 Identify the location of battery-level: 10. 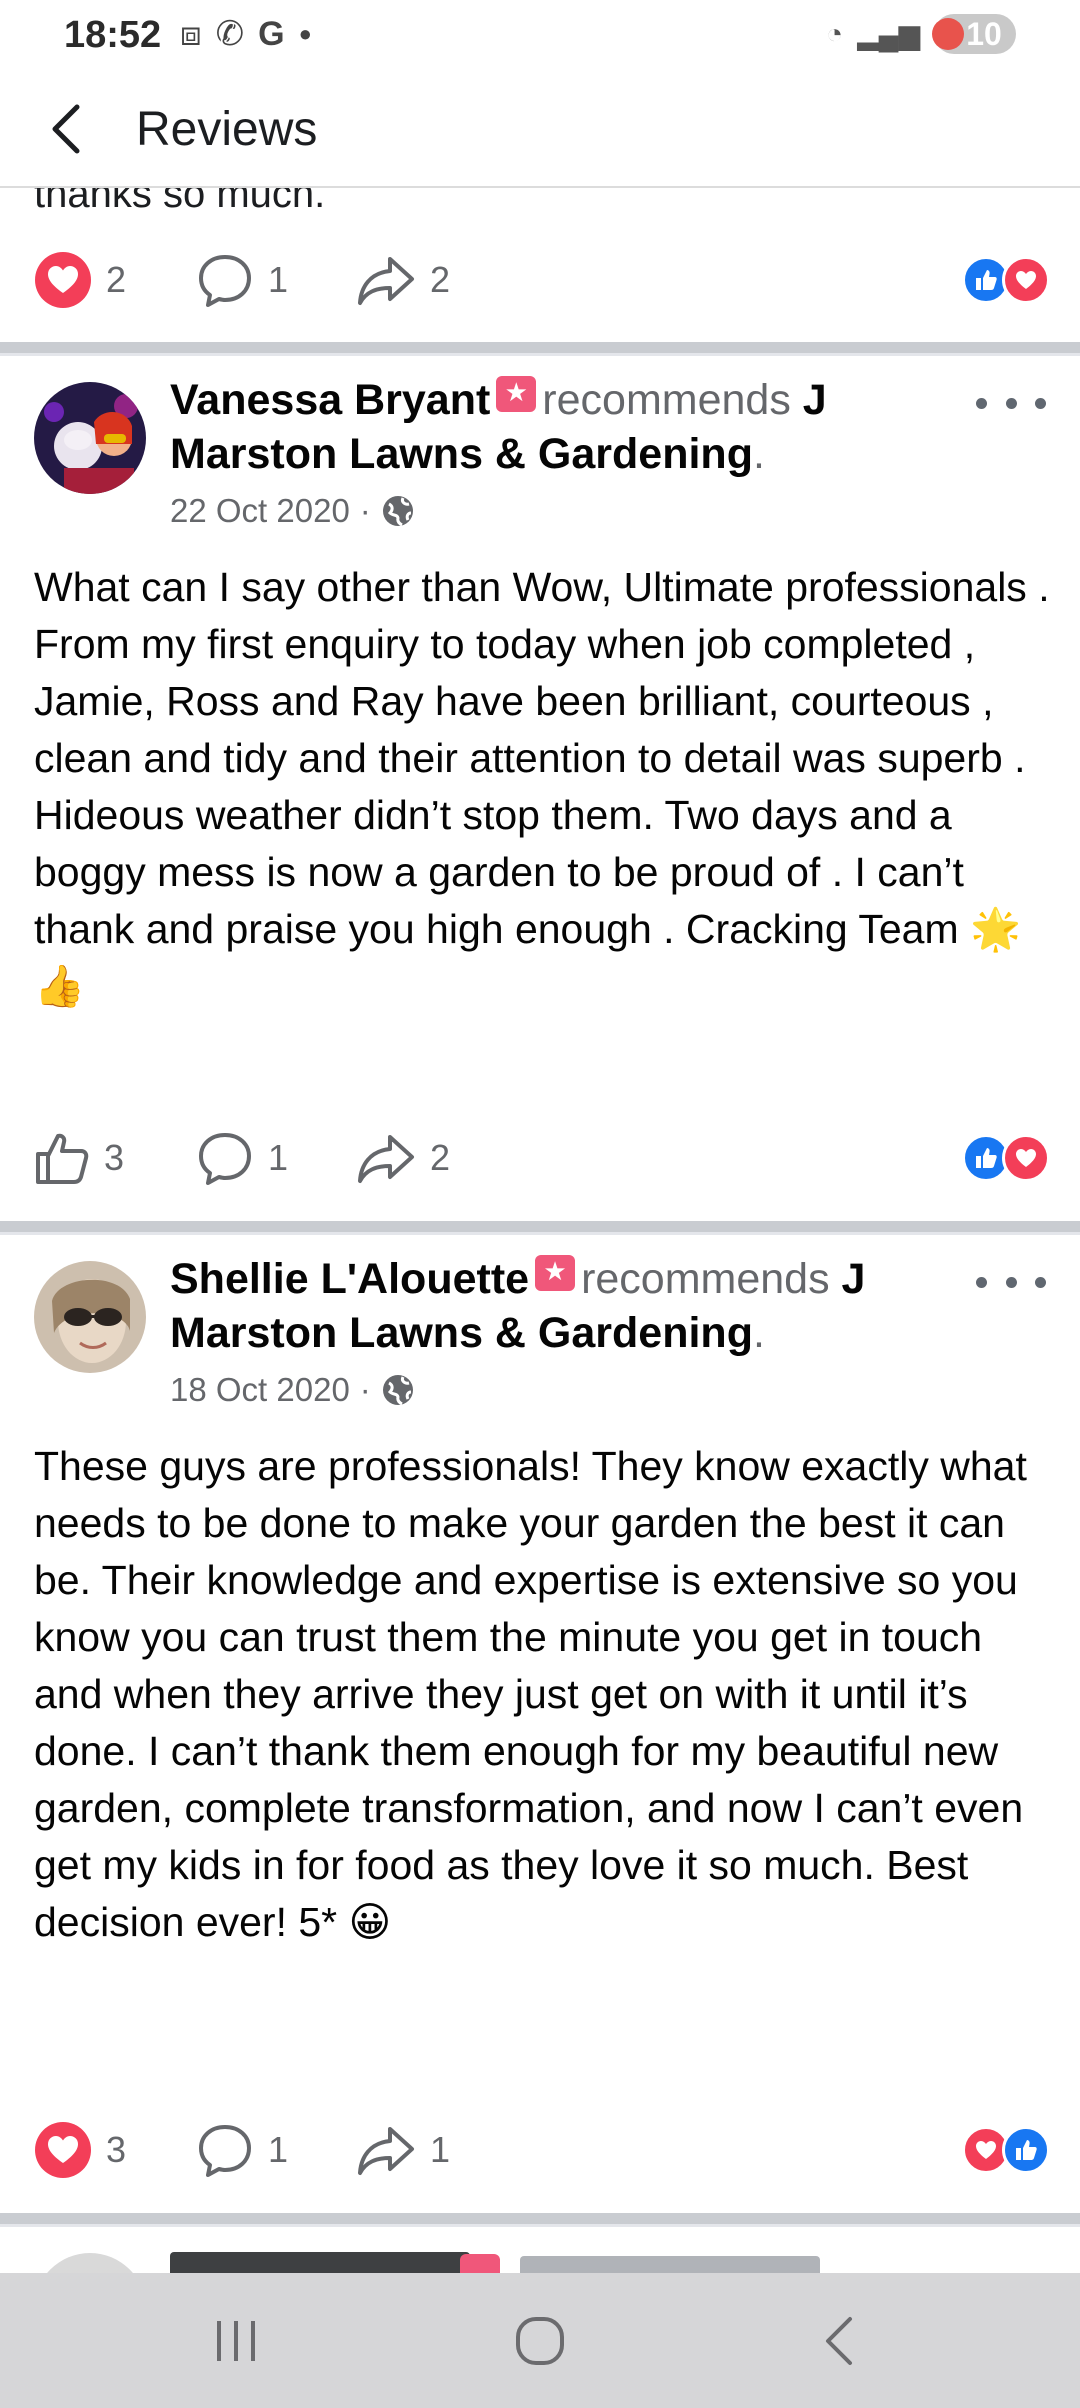
(984, 33).